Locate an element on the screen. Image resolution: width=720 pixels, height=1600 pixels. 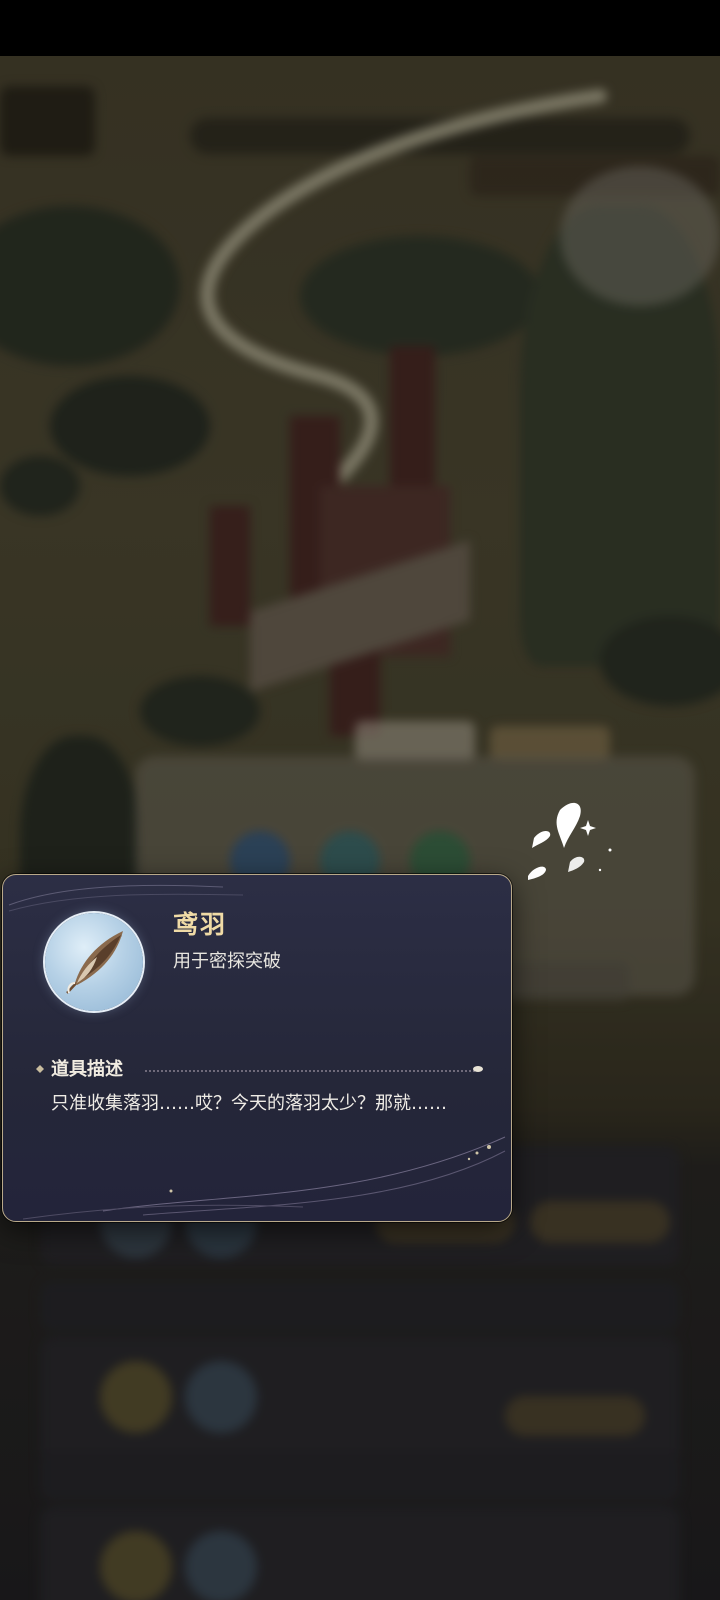
divider-end-icon is located at coordinates (478, 1069).